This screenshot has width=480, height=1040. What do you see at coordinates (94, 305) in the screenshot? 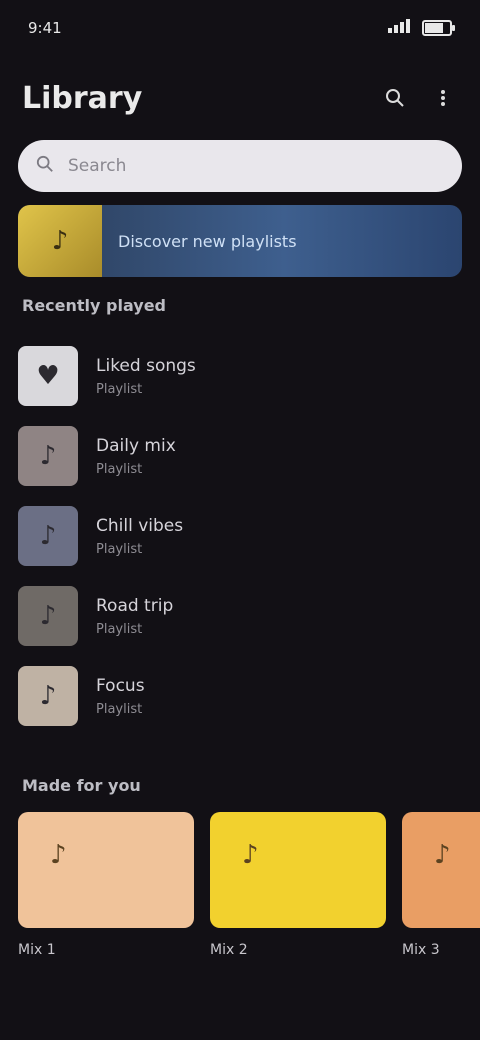
I see `section-title-recent: Recently played` at bounding box center [94, 305].